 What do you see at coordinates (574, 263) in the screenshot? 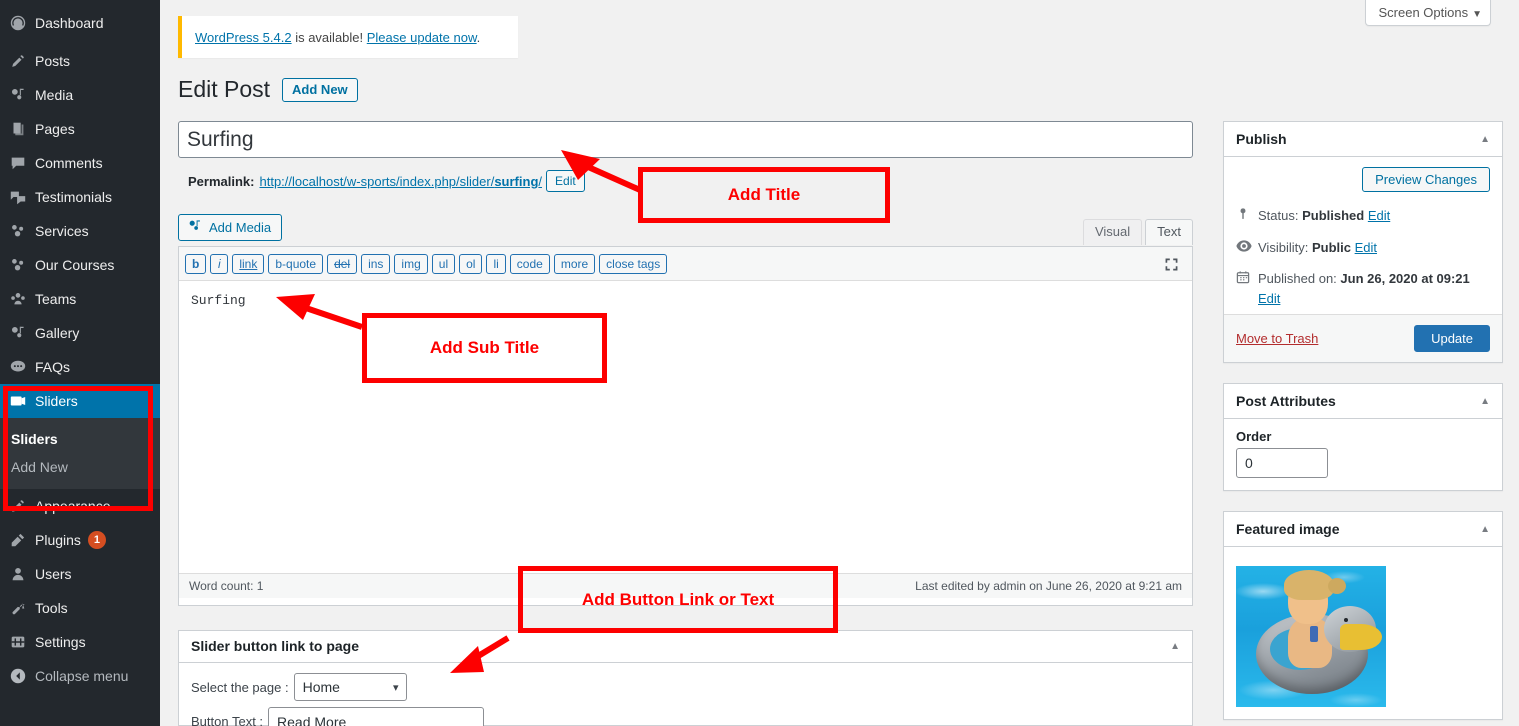
I see `quicktag-more: more` at bounding box center [574, 263].